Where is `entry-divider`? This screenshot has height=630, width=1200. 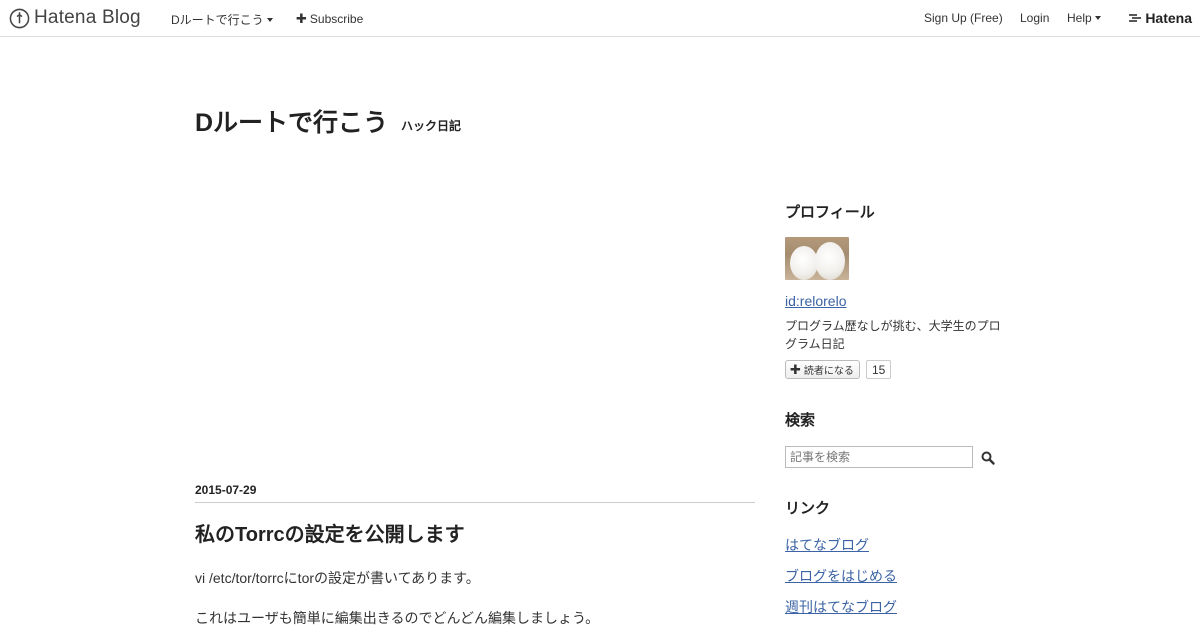
entry-divider is located at coordinates (475, 502).